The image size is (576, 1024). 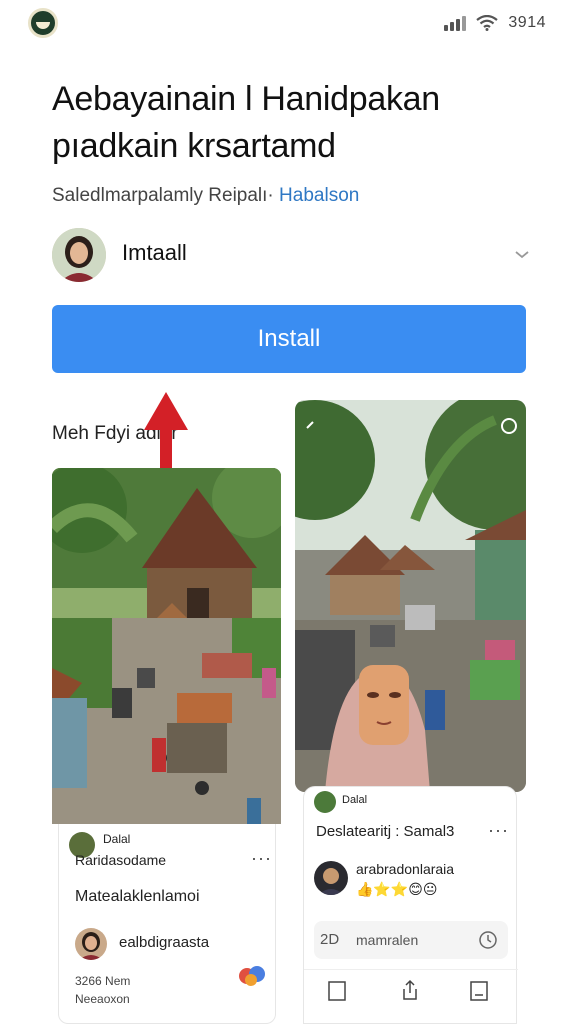 What do you see at coordinates (164, 942) in the screenshot?
I see `commenter-name: ealbdigraasta` at bounding box center [164, 942].